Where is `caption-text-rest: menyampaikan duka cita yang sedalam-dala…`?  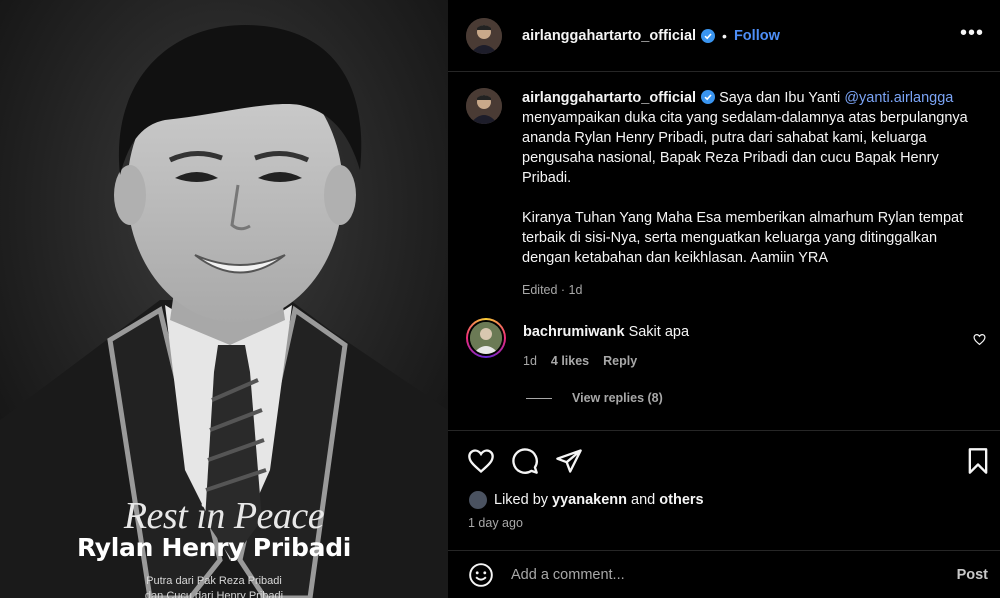 caption-text-rest: menyampaikan duka cita yang sedalam-dala… is located at coordinates (745, 148).